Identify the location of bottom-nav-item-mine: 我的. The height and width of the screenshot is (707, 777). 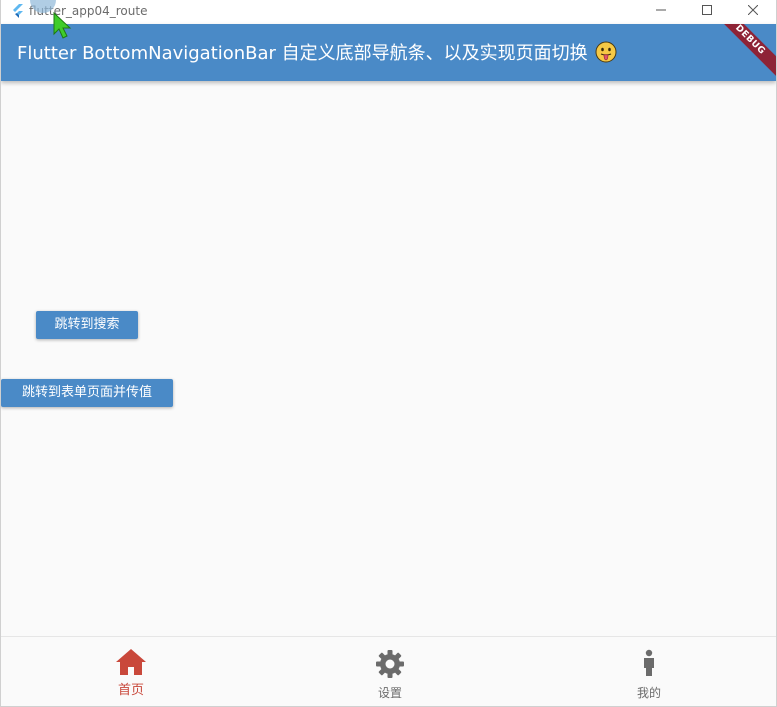
(649, 671).